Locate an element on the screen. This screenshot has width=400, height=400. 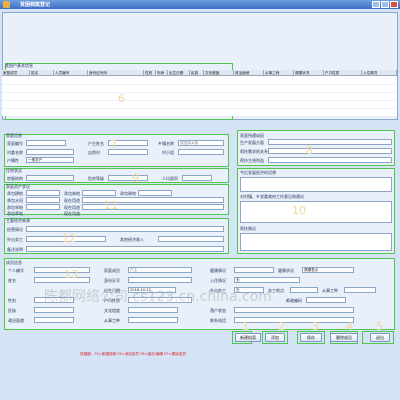
work-type-label: 从事工种 is located at coordinates (112, 320).